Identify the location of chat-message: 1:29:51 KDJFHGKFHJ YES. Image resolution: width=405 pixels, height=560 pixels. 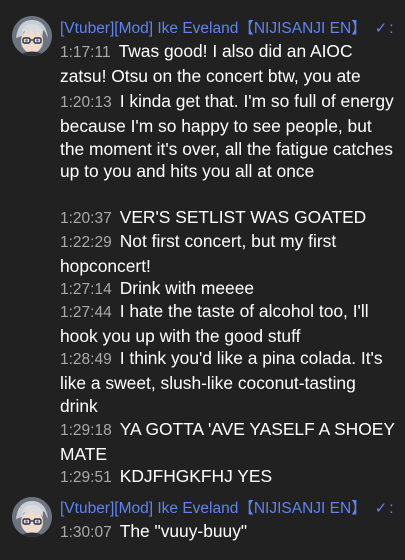
(228, 477).